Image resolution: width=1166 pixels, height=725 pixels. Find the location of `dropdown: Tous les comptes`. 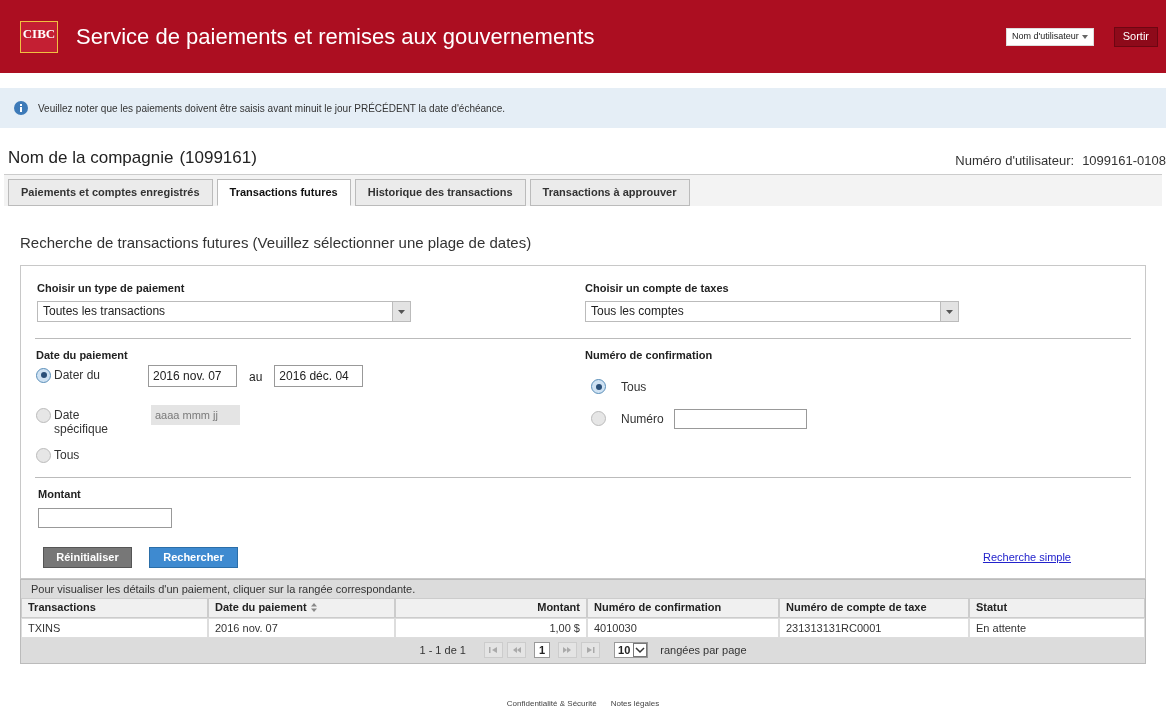

dropdown: Tous les comptes is located at coordinates (772, 311).